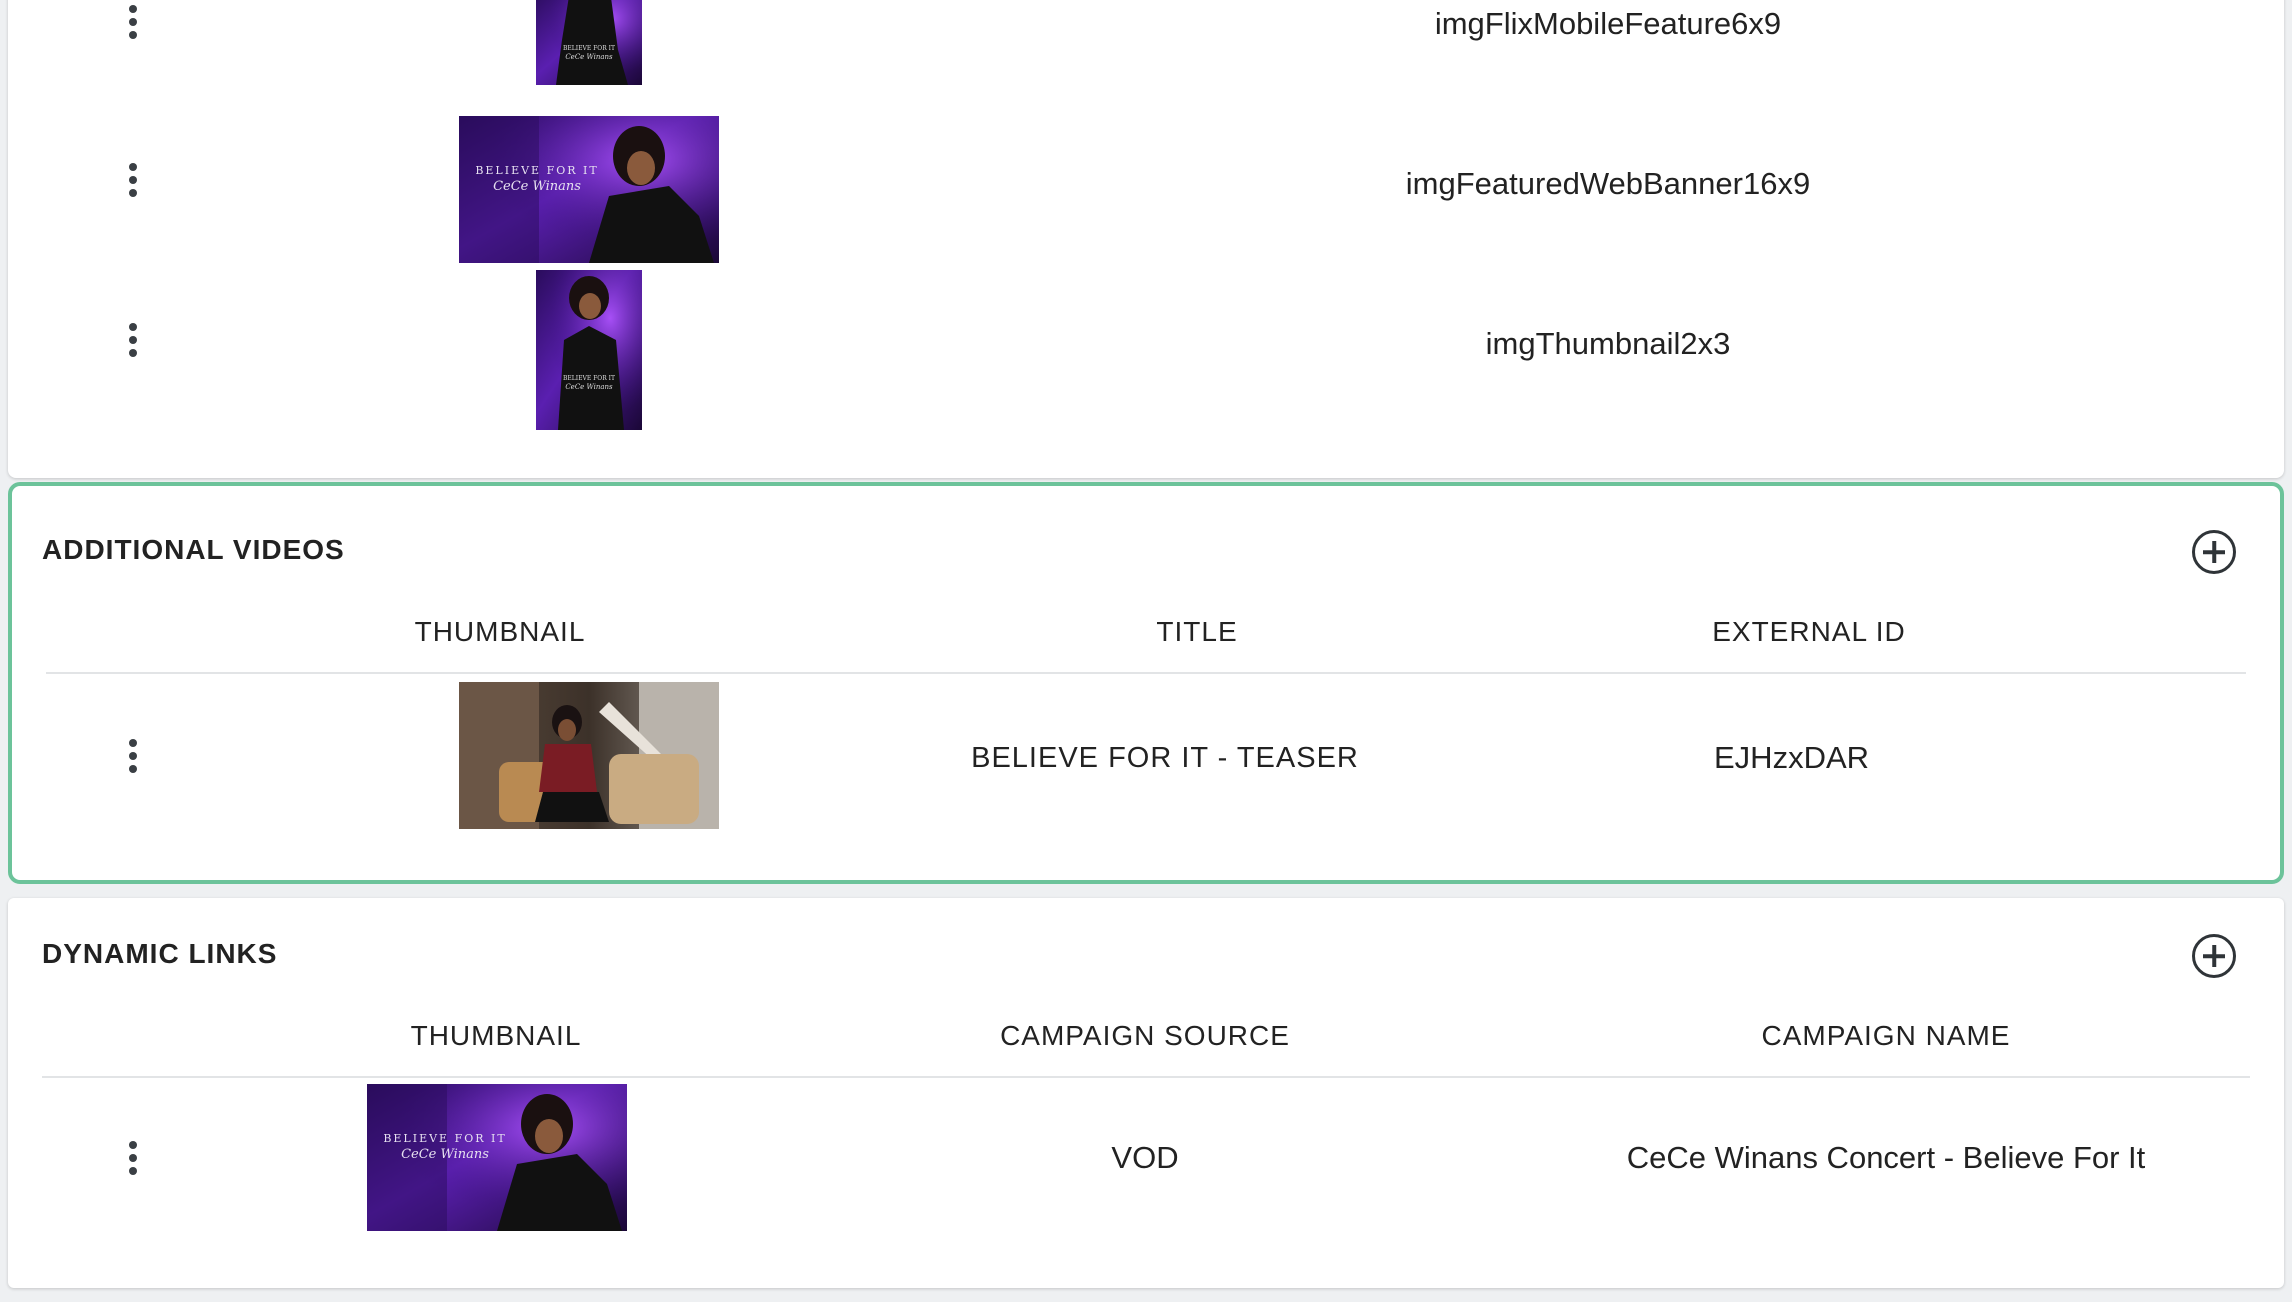 This screenshot has width=2292, height=1302. What do you see at coordinates (1608, 343) in the screenshot?
I see `image-name: imgThumbnail2x3` at bounding box center [1608, 343].